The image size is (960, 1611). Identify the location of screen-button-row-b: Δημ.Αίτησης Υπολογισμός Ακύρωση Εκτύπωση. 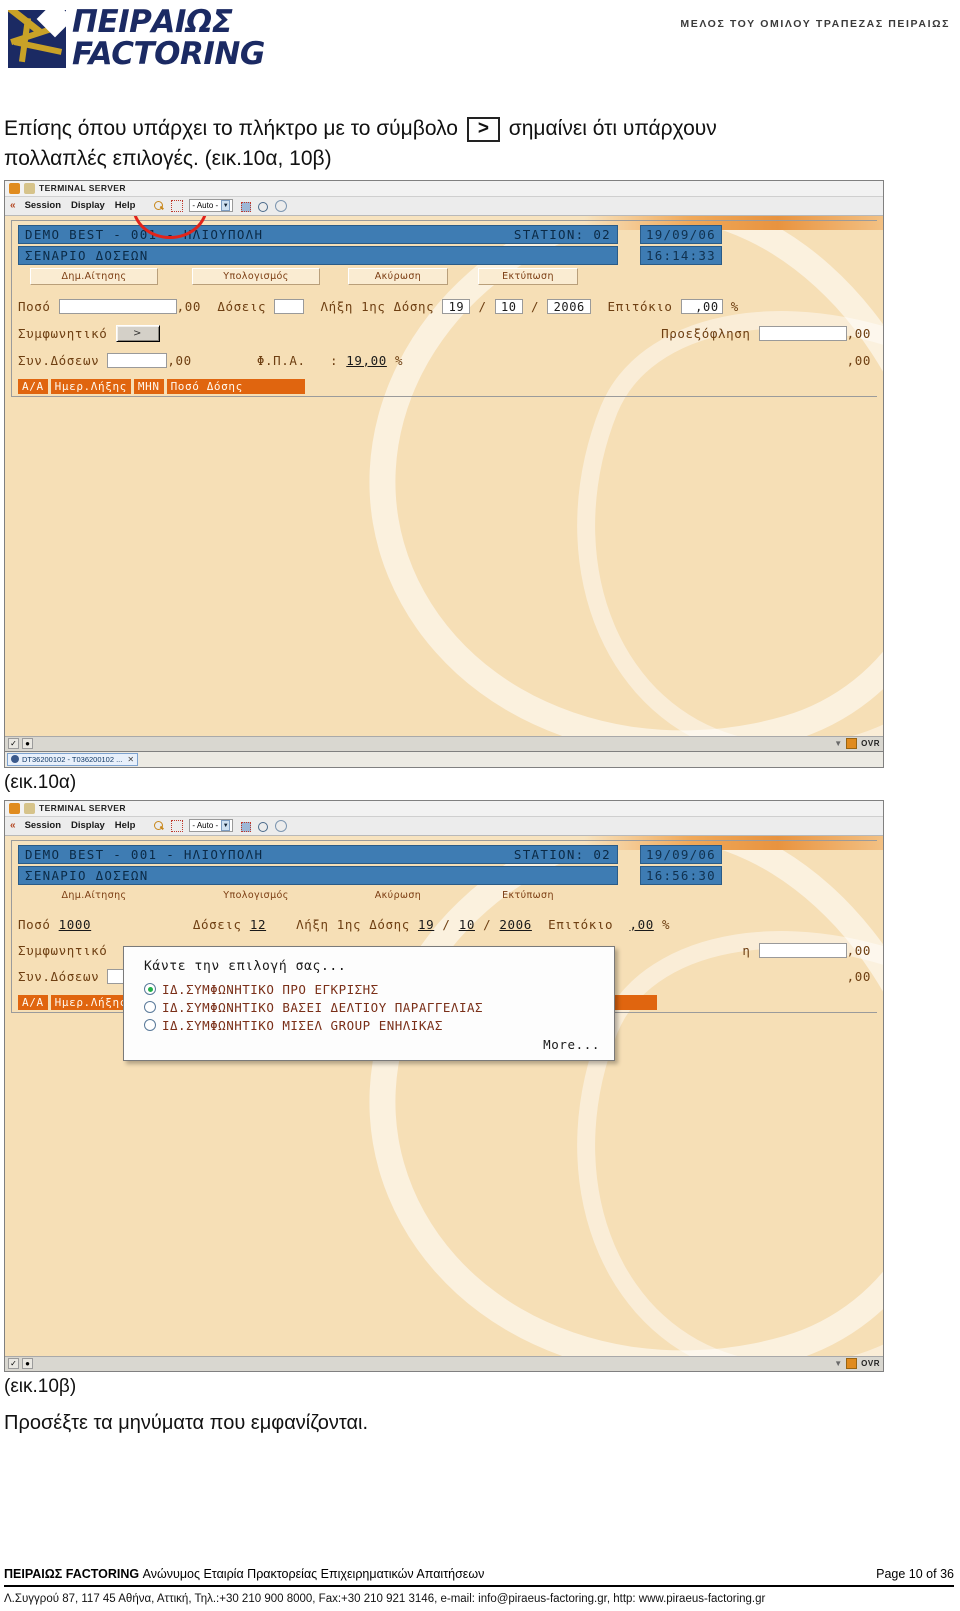
(444, 895).